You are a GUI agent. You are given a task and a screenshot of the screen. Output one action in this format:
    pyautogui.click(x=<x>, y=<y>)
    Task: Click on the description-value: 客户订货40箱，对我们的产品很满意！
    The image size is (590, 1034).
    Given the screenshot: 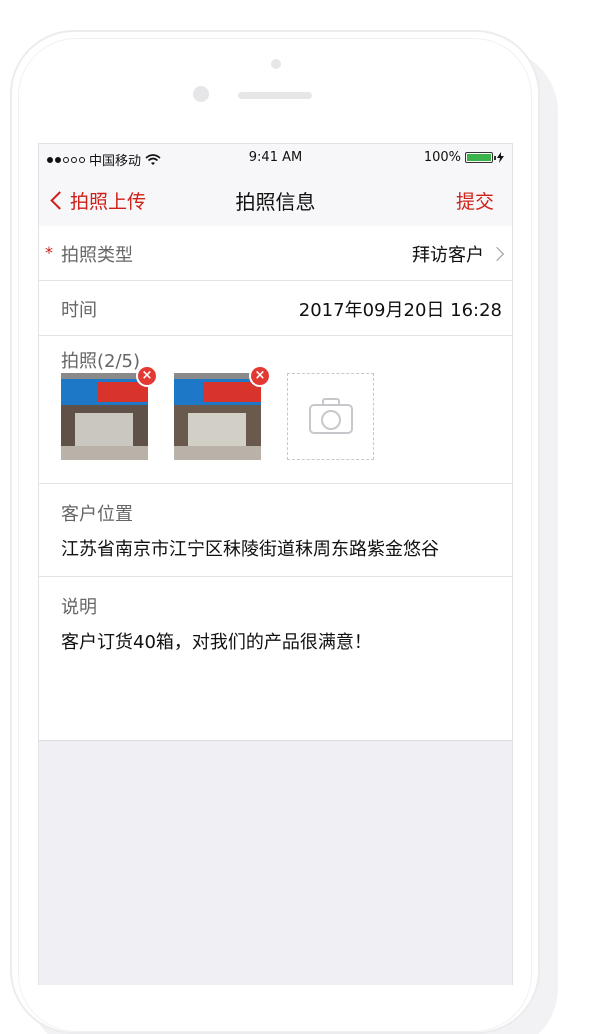 What is the action you would take?
    pyautogui.click(x=216, y=642)
    